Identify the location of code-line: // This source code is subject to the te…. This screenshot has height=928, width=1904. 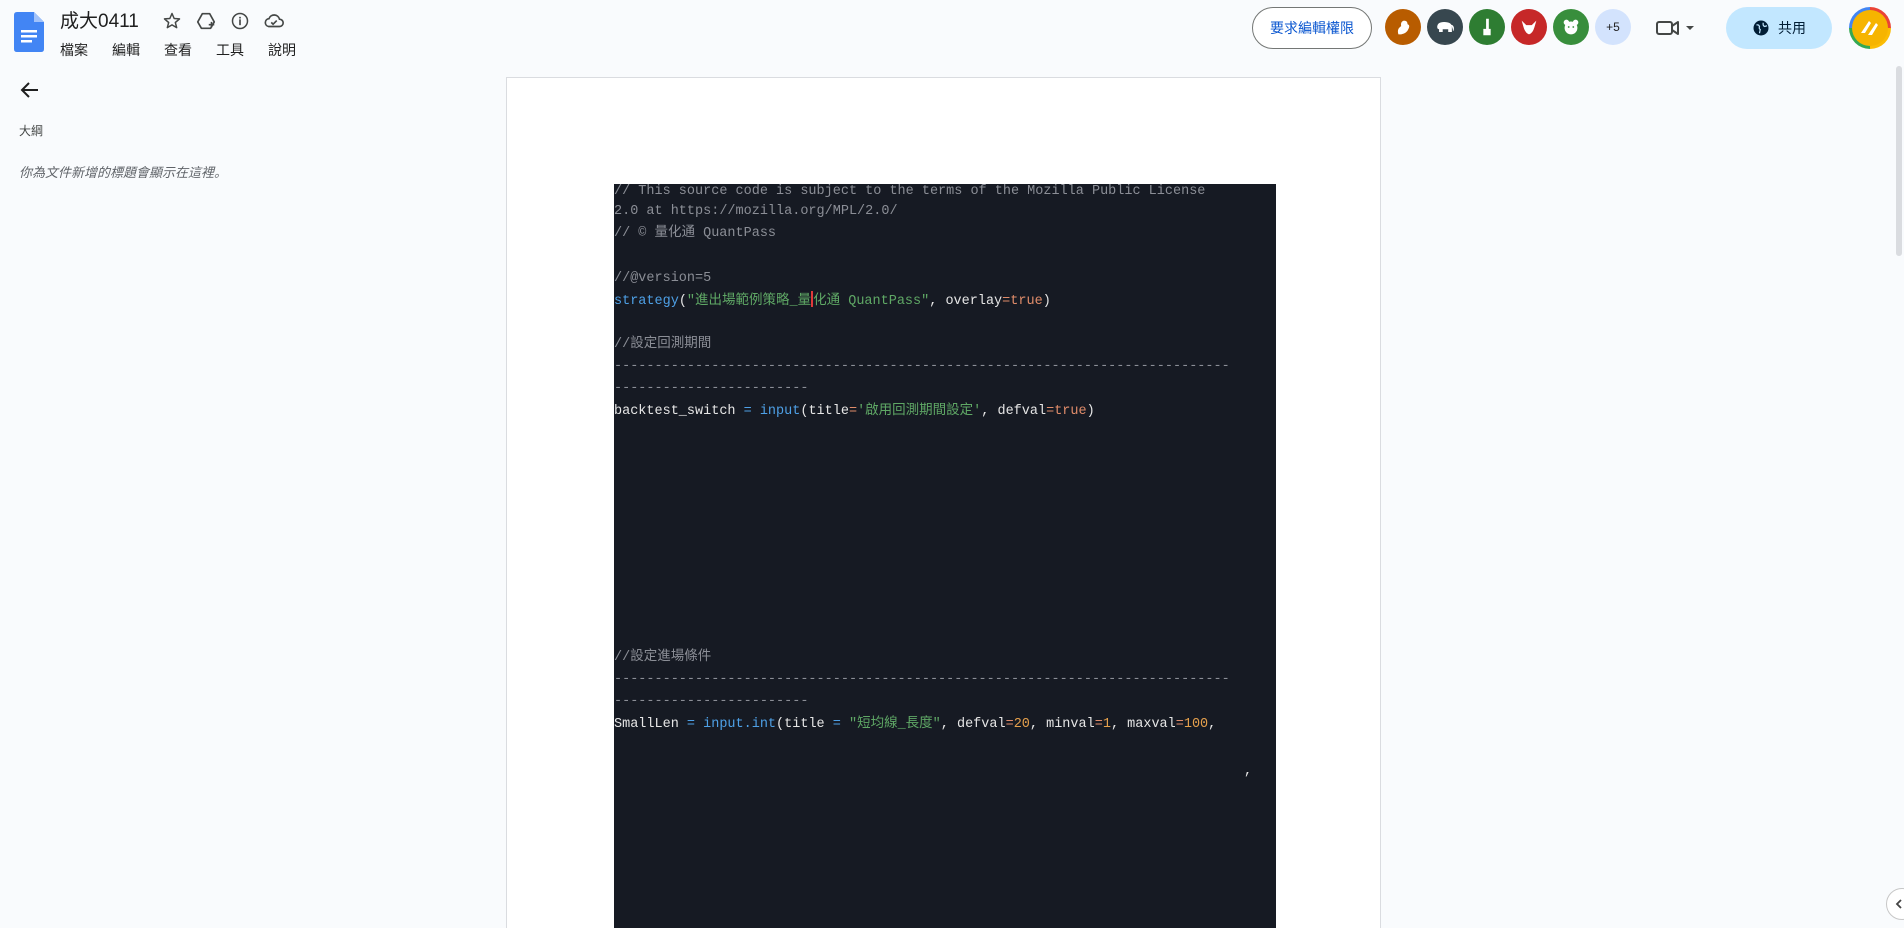
(910, 191).